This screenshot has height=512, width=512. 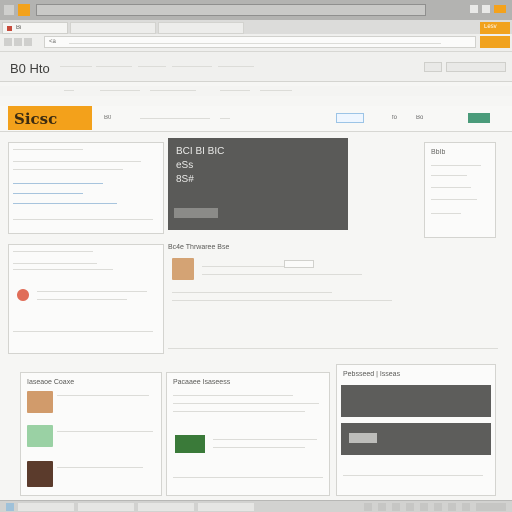 I want to click on tab-strip: Bi Lesv, so click(x=256, y=27).